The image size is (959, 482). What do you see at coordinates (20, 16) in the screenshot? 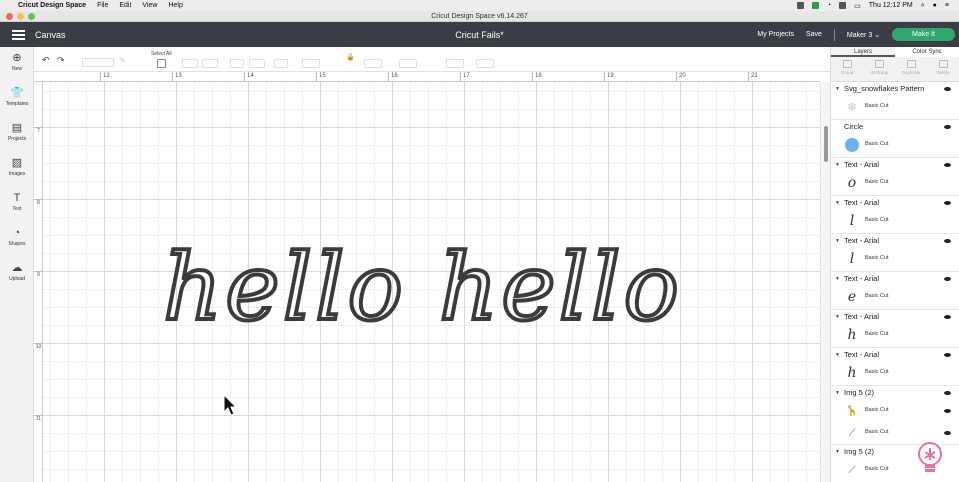
I see `minimize-window-button` at bounding box center [20, 16].